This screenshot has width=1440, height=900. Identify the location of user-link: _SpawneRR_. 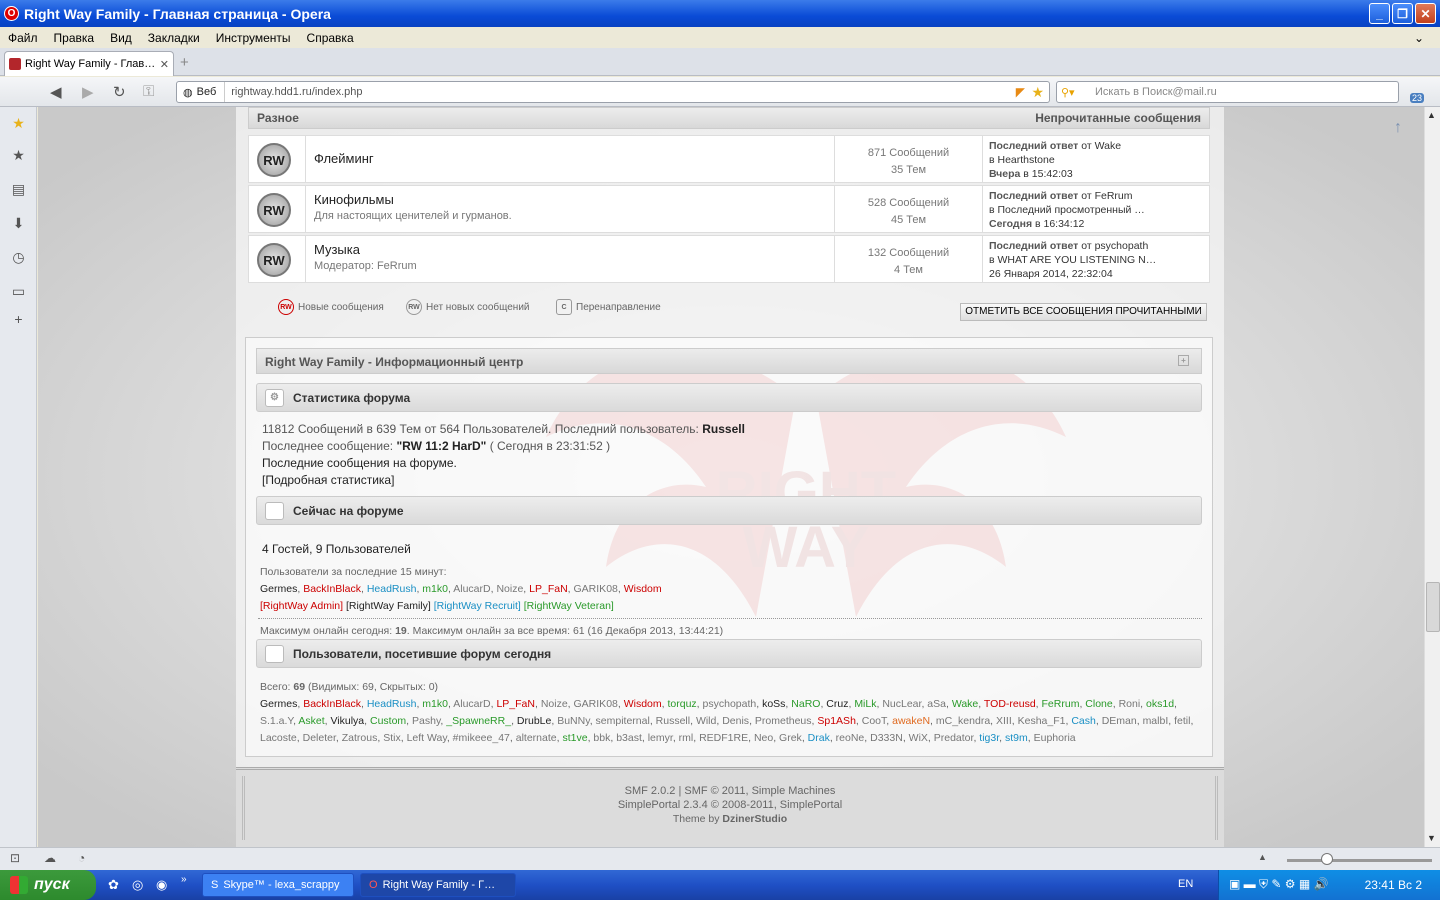
(478, 721).